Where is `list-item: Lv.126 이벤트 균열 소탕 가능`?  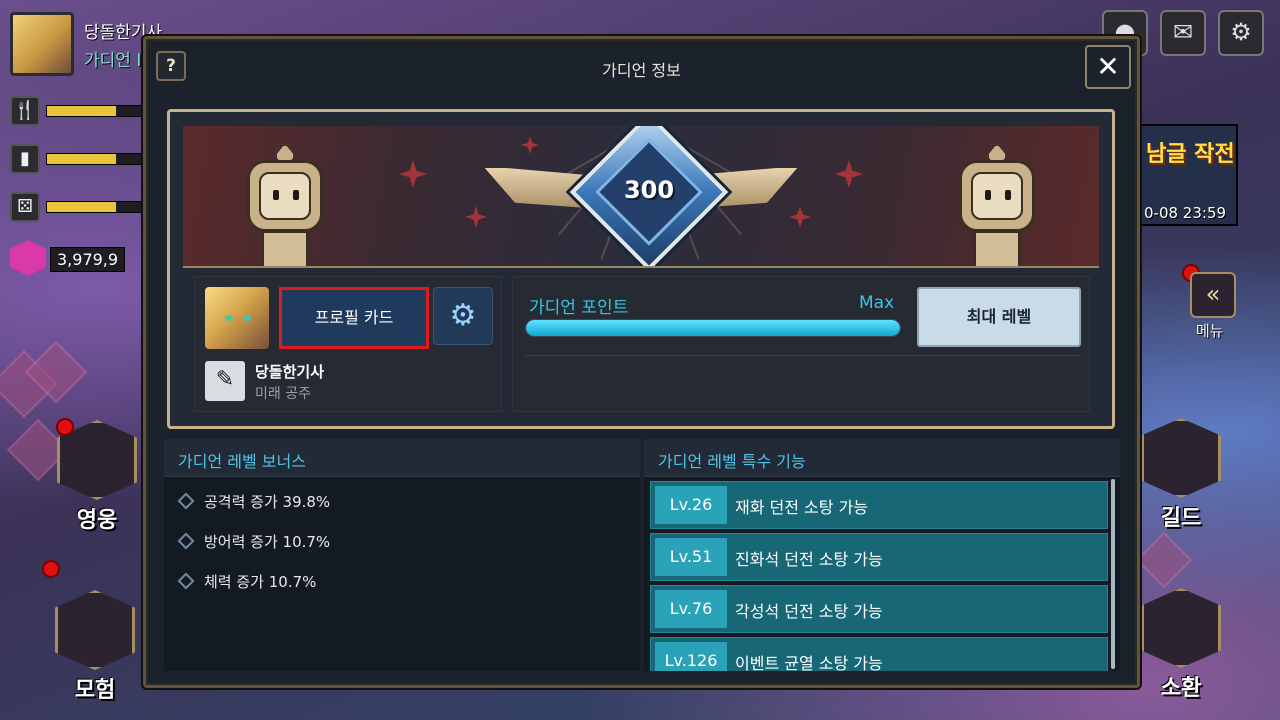 list-item: Lv.126 이벤트 균열 소탕 가능 is located at coordinates (879, 654).